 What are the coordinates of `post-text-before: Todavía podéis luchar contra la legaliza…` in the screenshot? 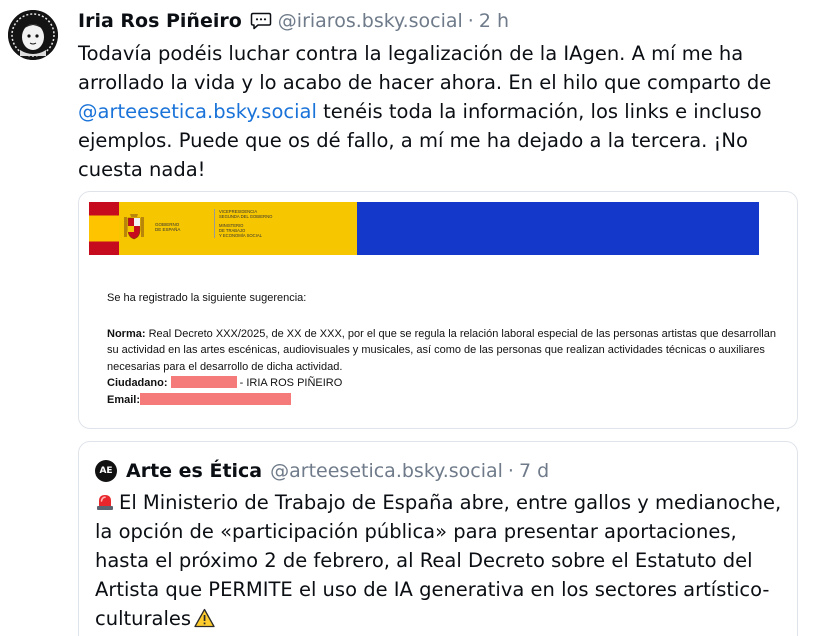 It's located at (425, 68).